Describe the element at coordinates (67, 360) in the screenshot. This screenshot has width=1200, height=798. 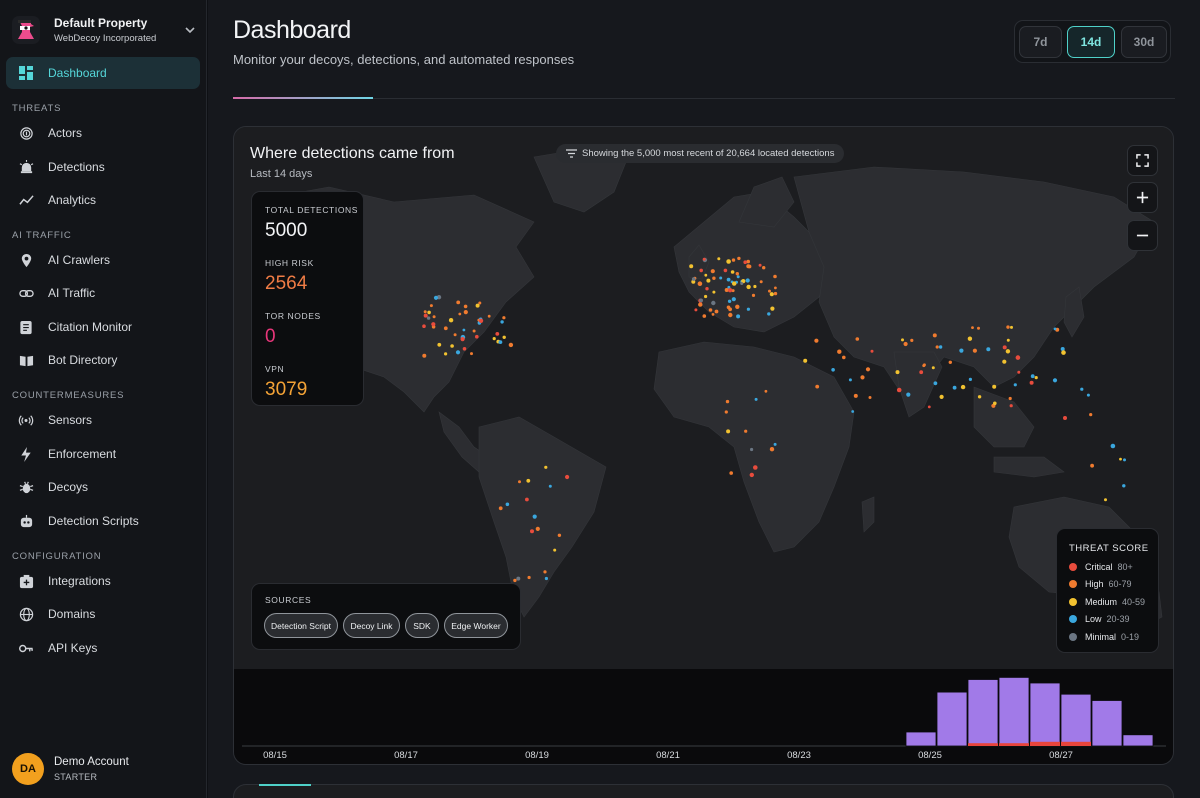
I see `sidebar-item-bot-directory: Bot Directory` at that location.